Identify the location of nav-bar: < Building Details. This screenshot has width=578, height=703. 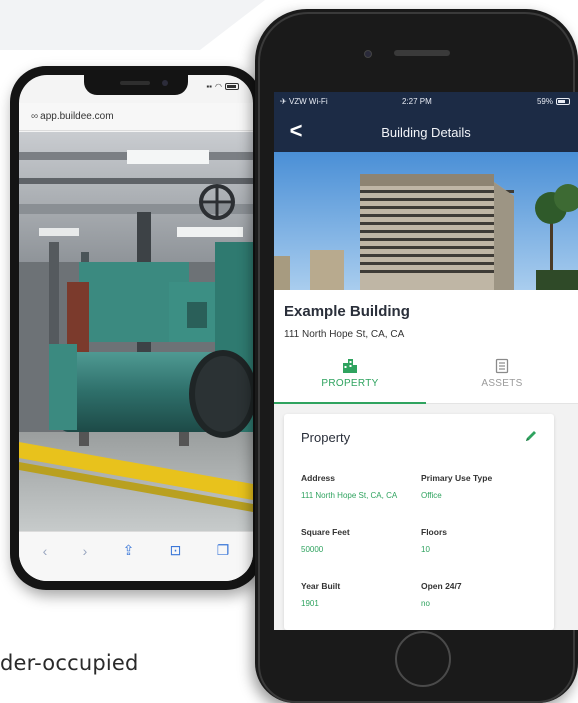
(426, 132).